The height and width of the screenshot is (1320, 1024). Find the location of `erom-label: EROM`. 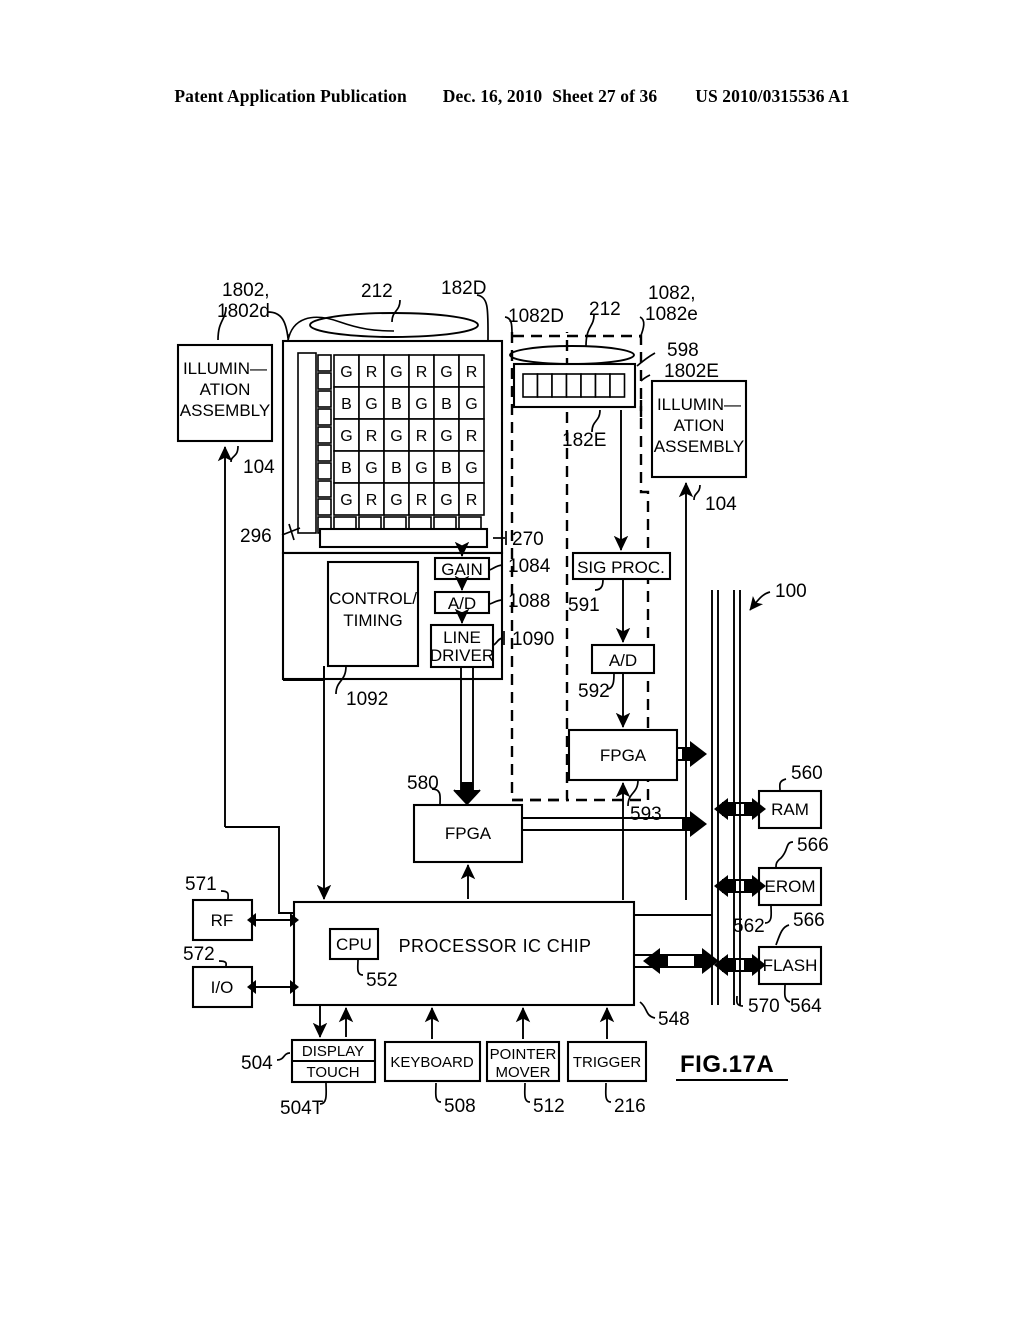

erom-label: EROM is located at coordinates (790, 886).